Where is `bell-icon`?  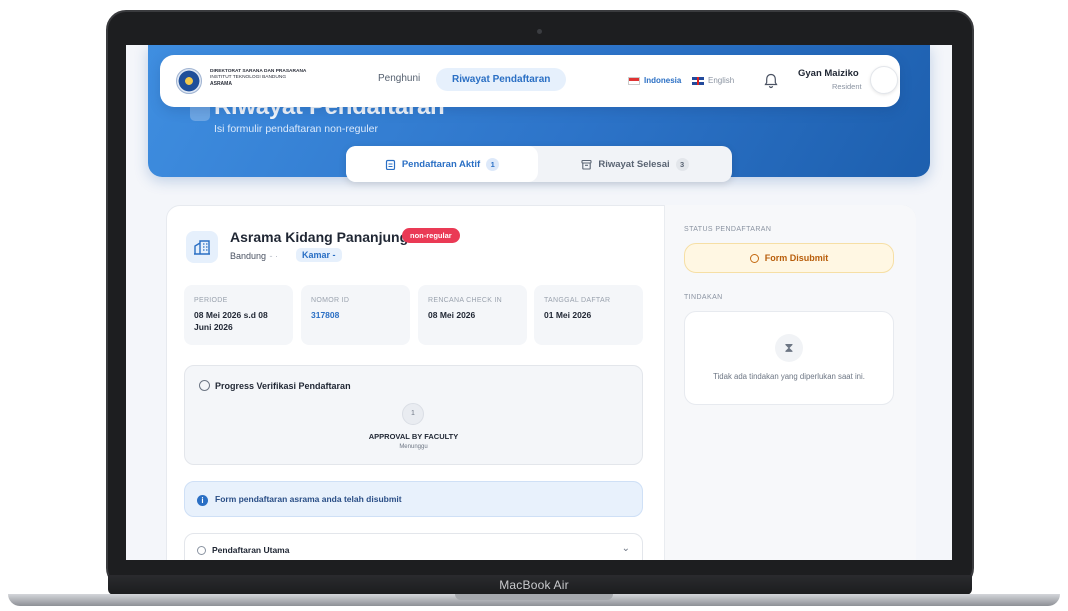
bell-icon is located at coordinates (771, 81).